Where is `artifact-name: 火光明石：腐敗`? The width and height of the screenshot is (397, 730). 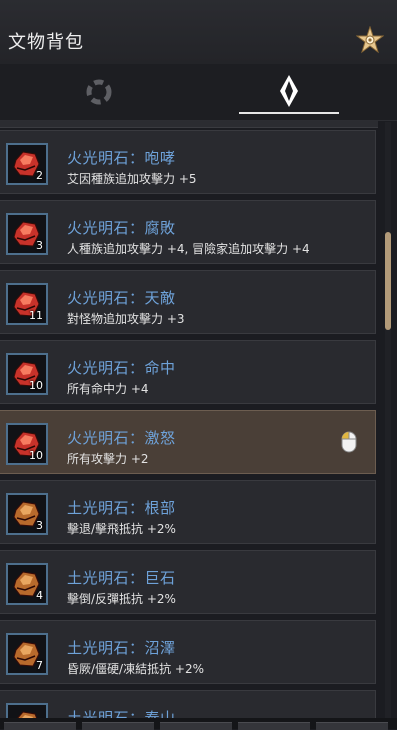
artifact-name: 火光明石：腐敗 is located at coordinates (121, 228).